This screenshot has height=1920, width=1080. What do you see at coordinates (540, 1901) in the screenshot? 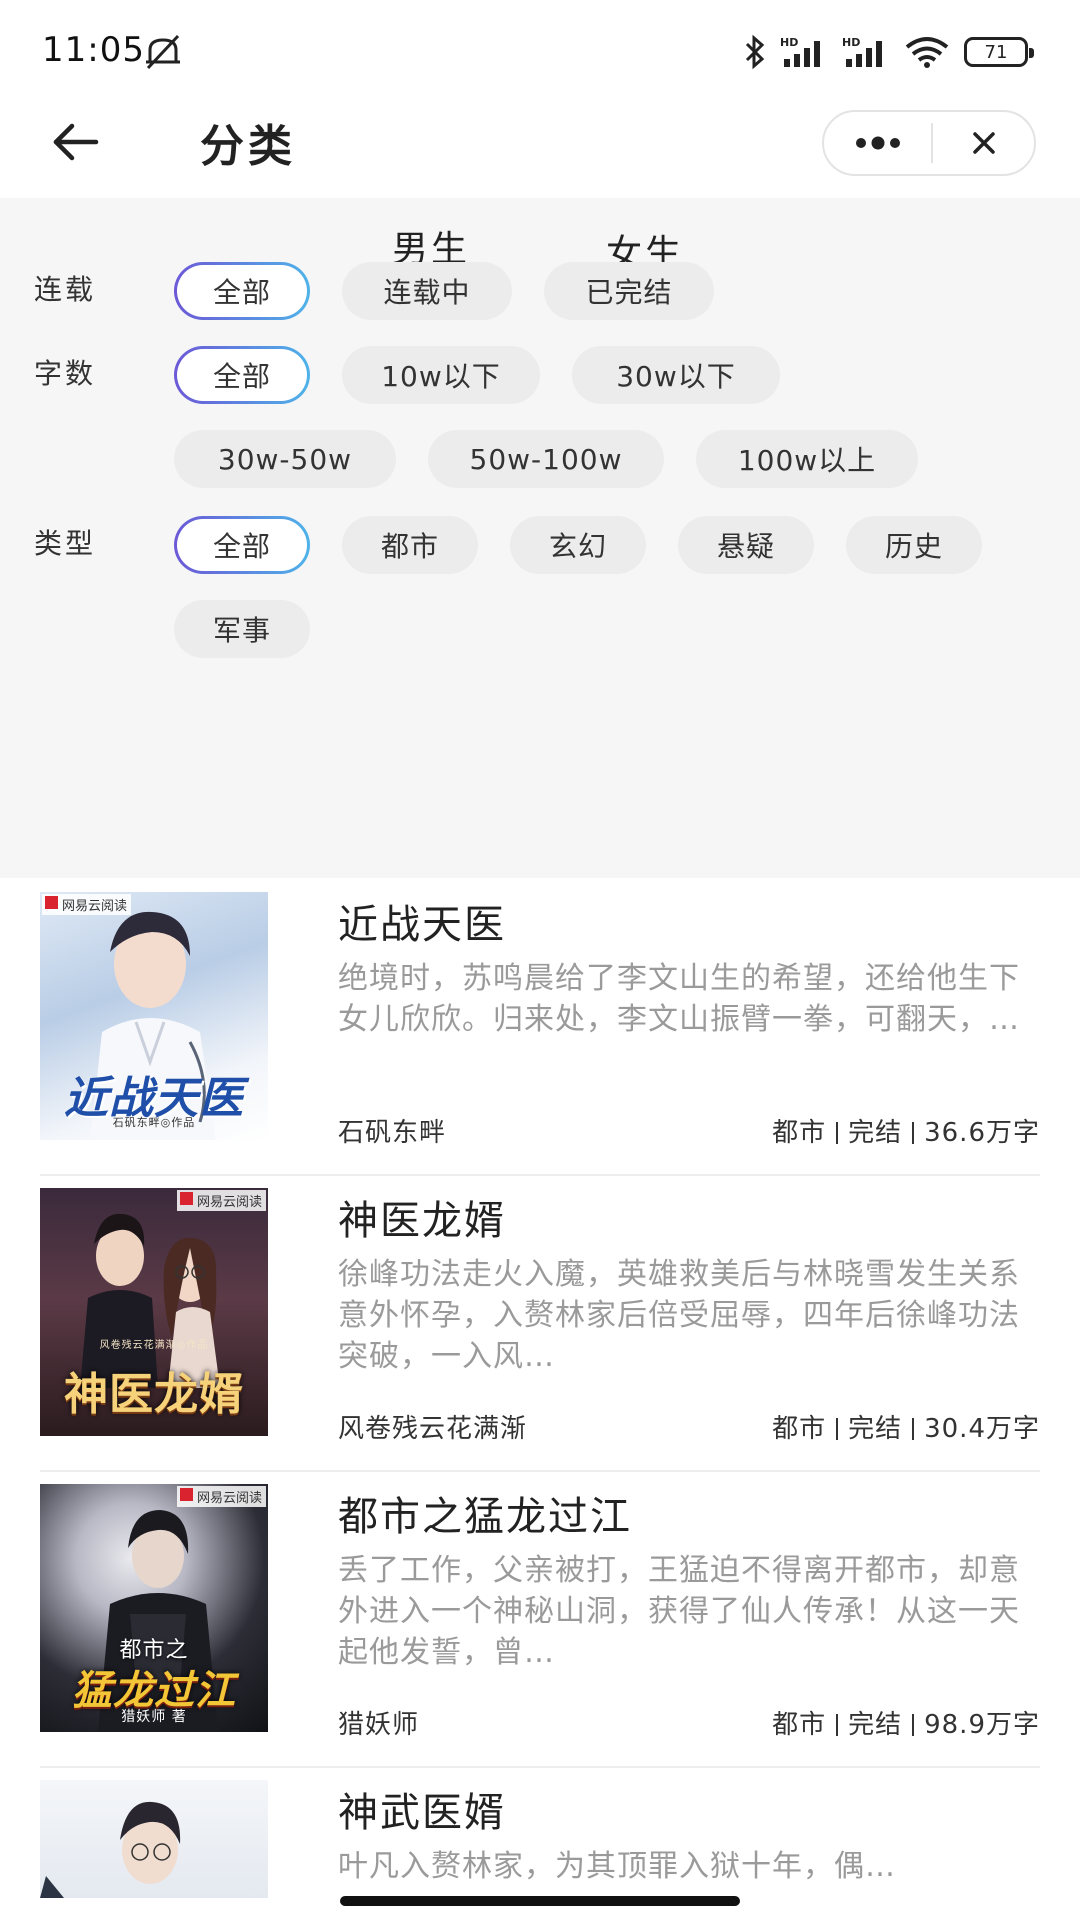
I see `home-indicator` at bounding box center [540, 1901].